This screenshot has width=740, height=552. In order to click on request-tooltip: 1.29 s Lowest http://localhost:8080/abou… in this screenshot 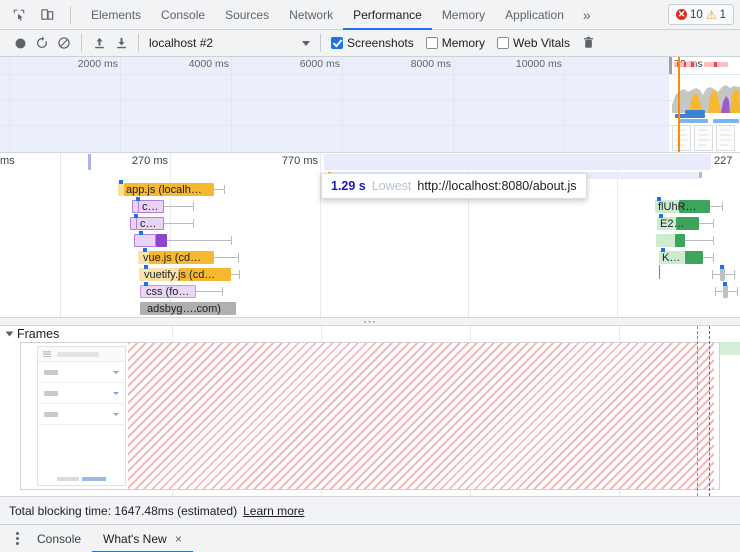, I will do `click(454, 186)`.